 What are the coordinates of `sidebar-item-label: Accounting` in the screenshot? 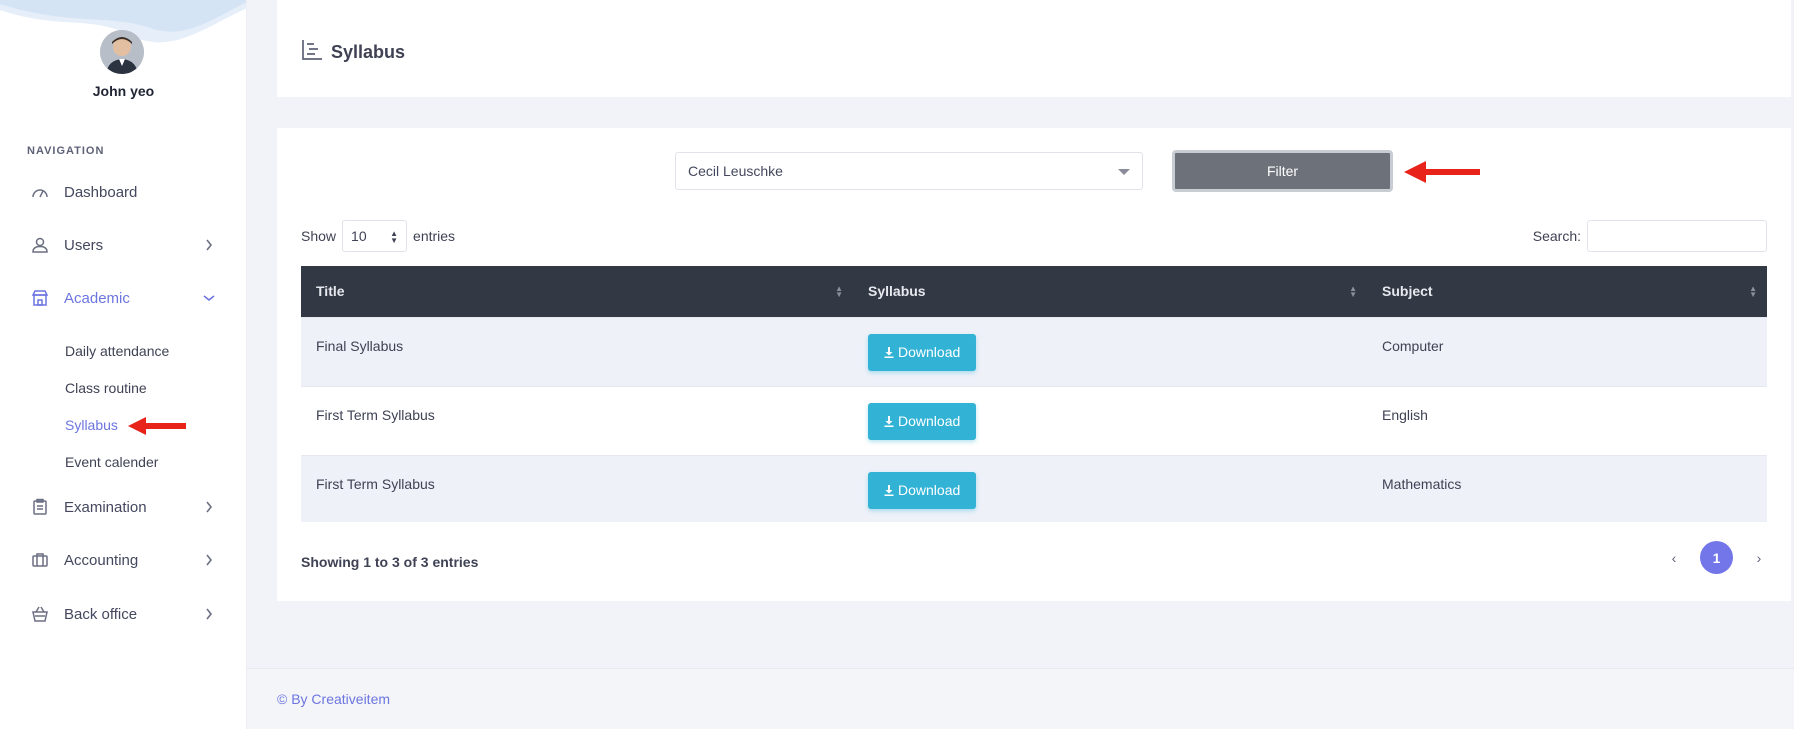 It's located at (101, 560).